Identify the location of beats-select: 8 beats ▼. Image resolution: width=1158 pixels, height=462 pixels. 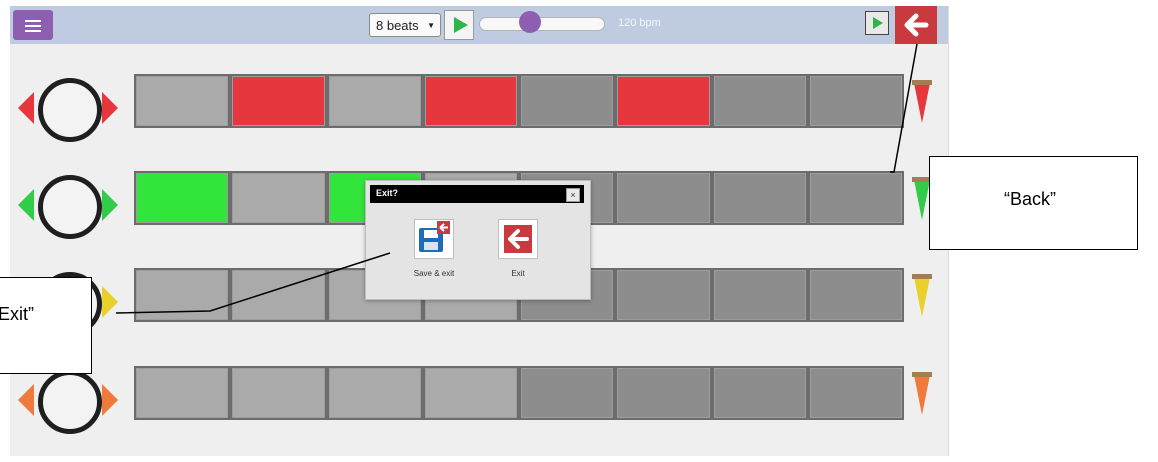
(405, 25).